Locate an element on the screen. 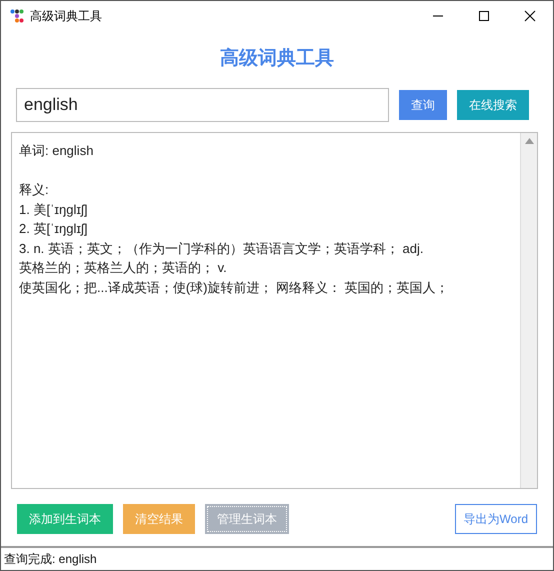 The height and width of the screenshot is (571, 554). action-button: 管理生词本 is located at coordinates (247, 519).